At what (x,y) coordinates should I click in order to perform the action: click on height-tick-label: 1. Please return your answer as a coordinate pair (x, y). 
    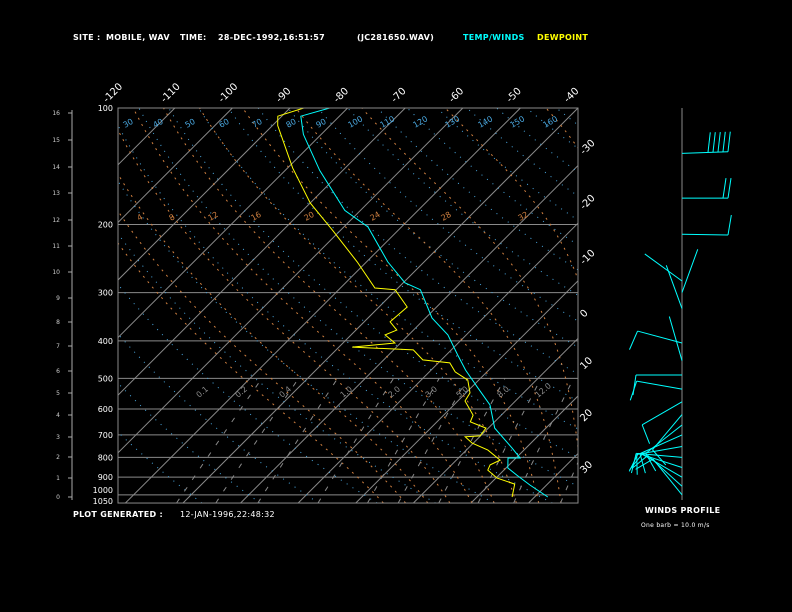
    Looking at the image, I should click on (58, 478).